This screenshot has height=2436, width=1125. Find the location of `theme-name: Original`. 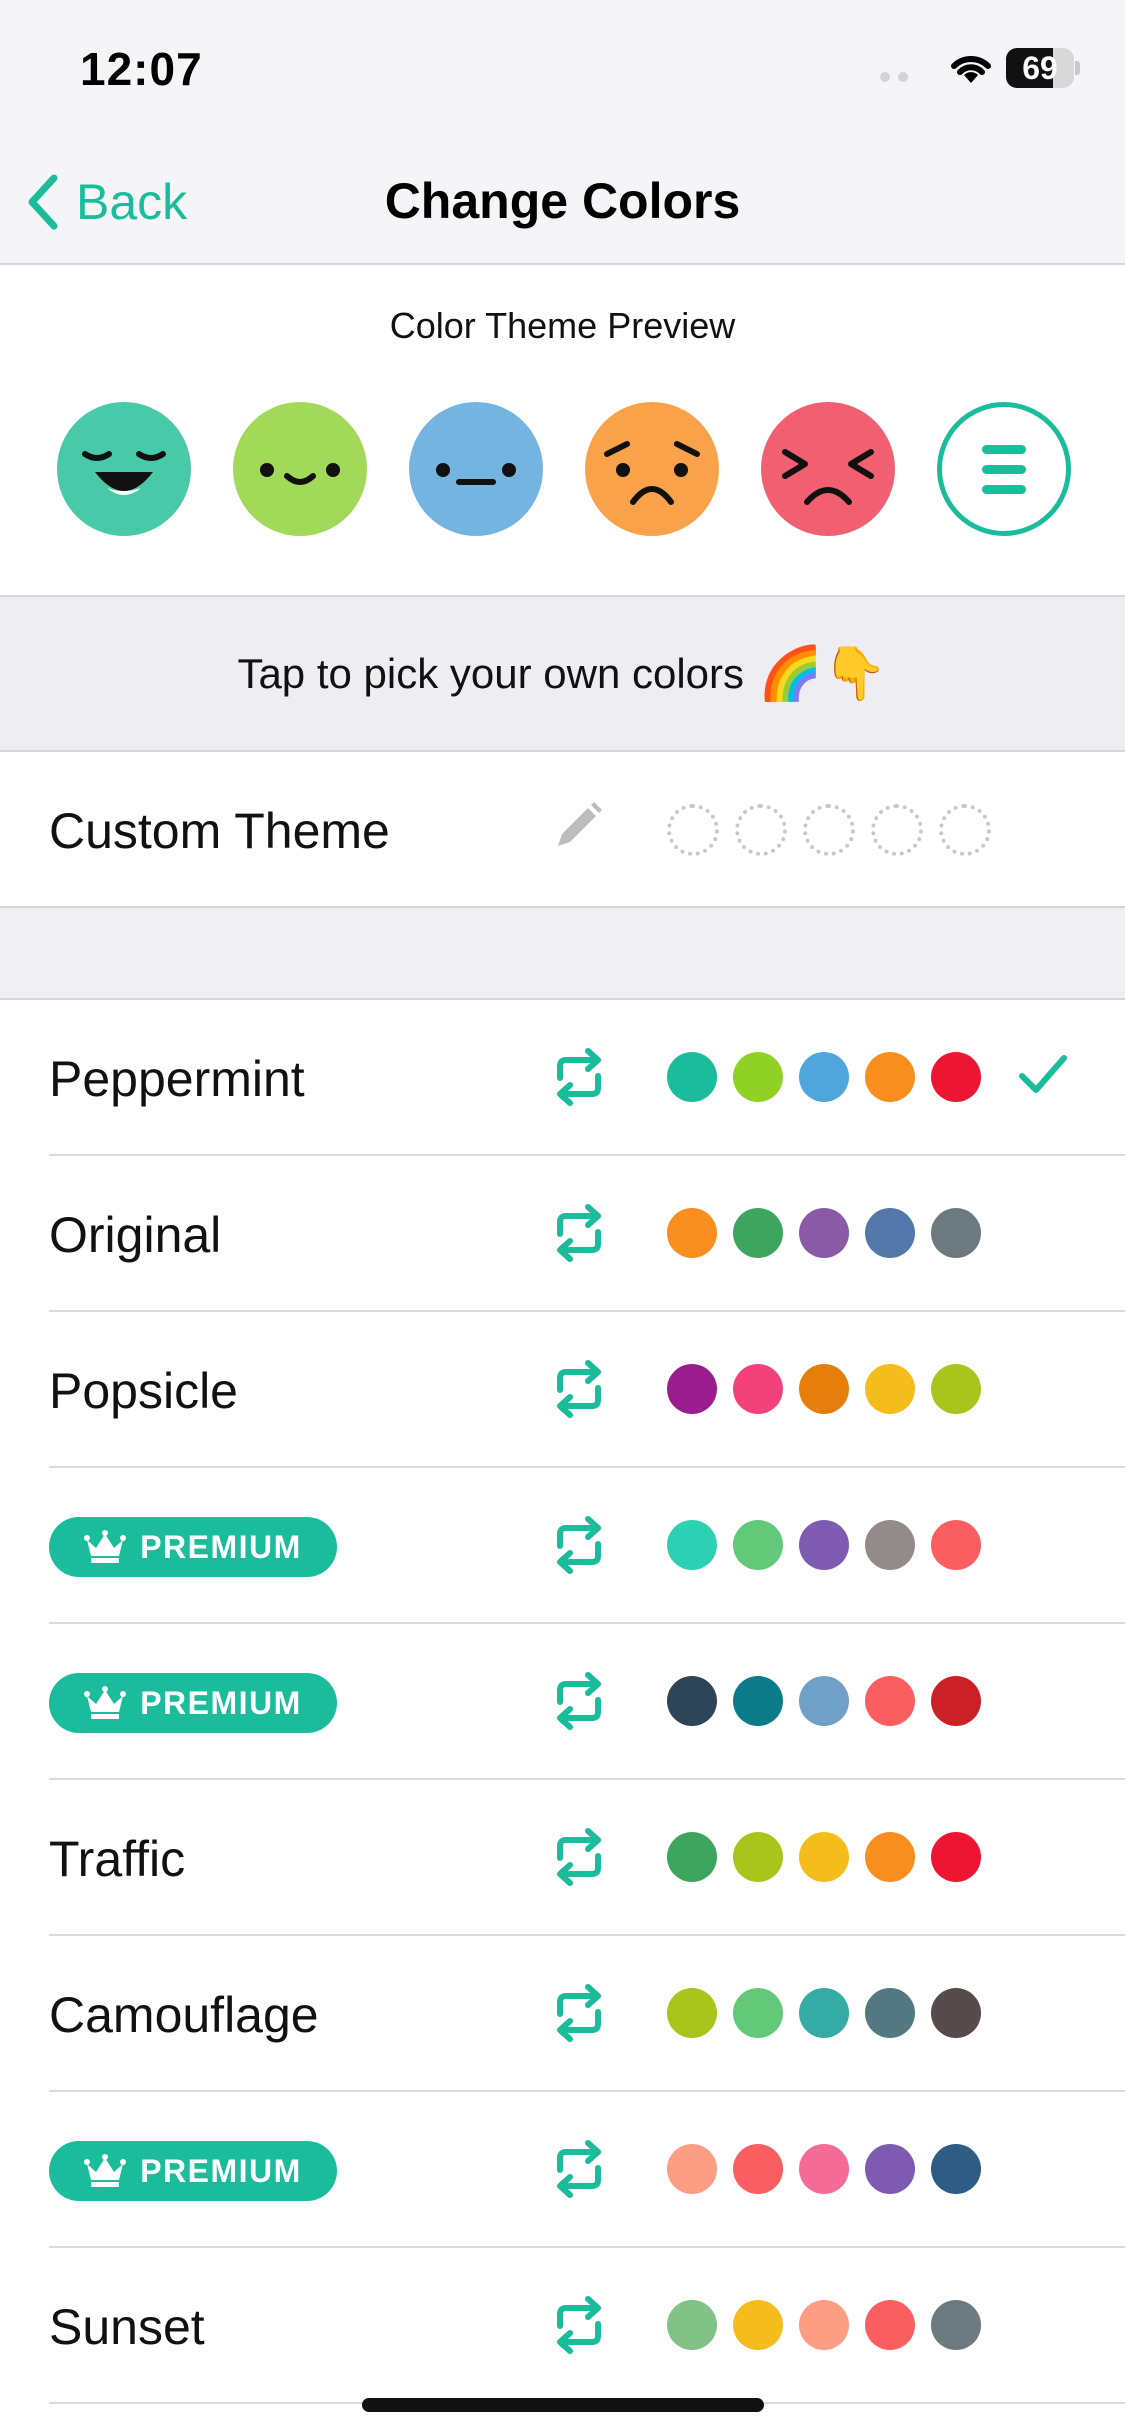

theme-name: Original is located at coordinates (135, 1235).